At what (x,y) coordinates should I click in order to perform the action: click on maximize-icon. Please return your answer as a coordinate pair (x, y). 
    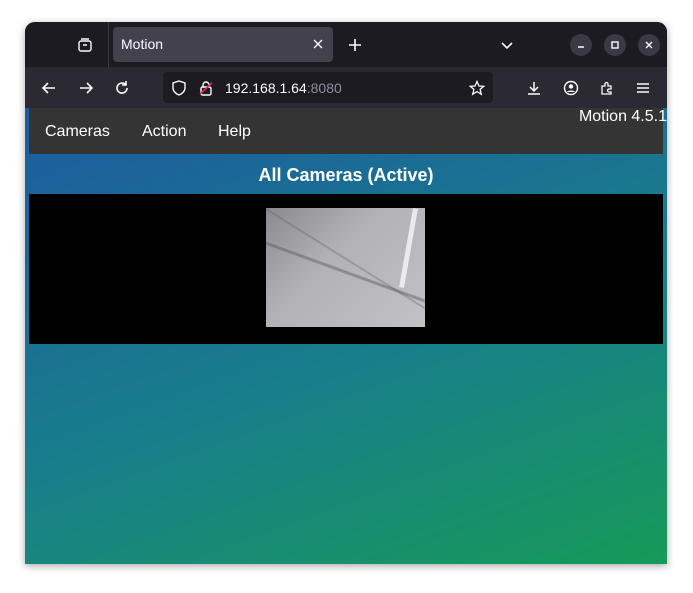
    Looking at the image, I should click on (615, 45).